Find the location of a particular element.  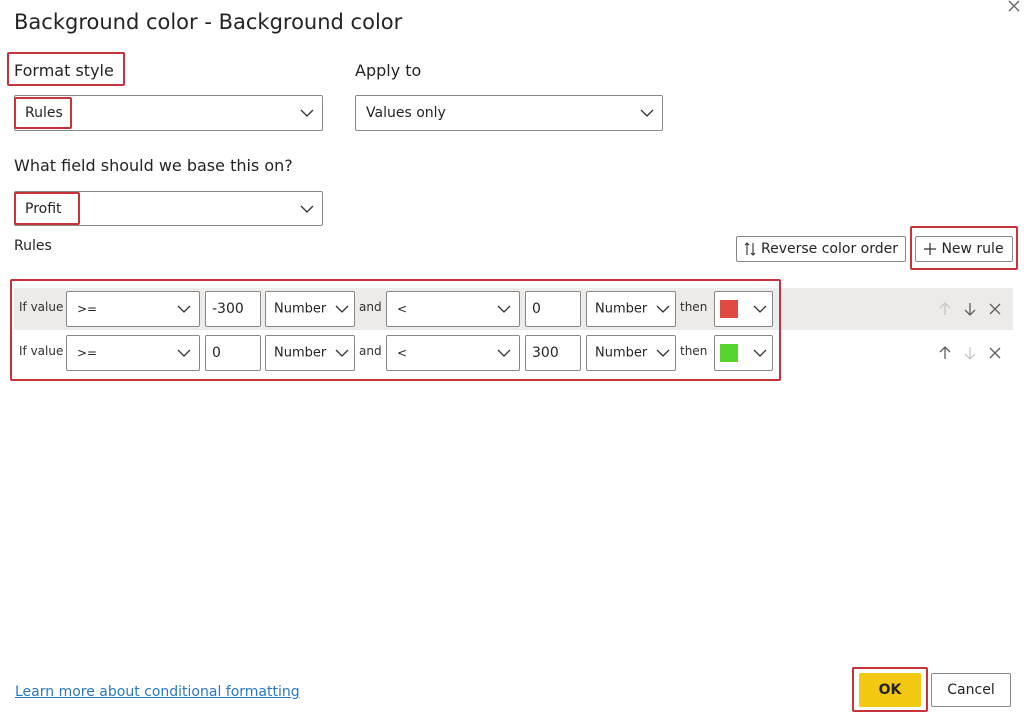

ok-label: OK is located at coordinates (890, 690).